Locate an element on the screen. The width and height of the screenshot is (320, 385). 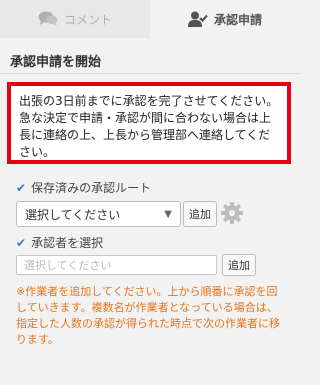
approver-label-row: ✔ 承認者を選択 is located at coordinates (59, 242).